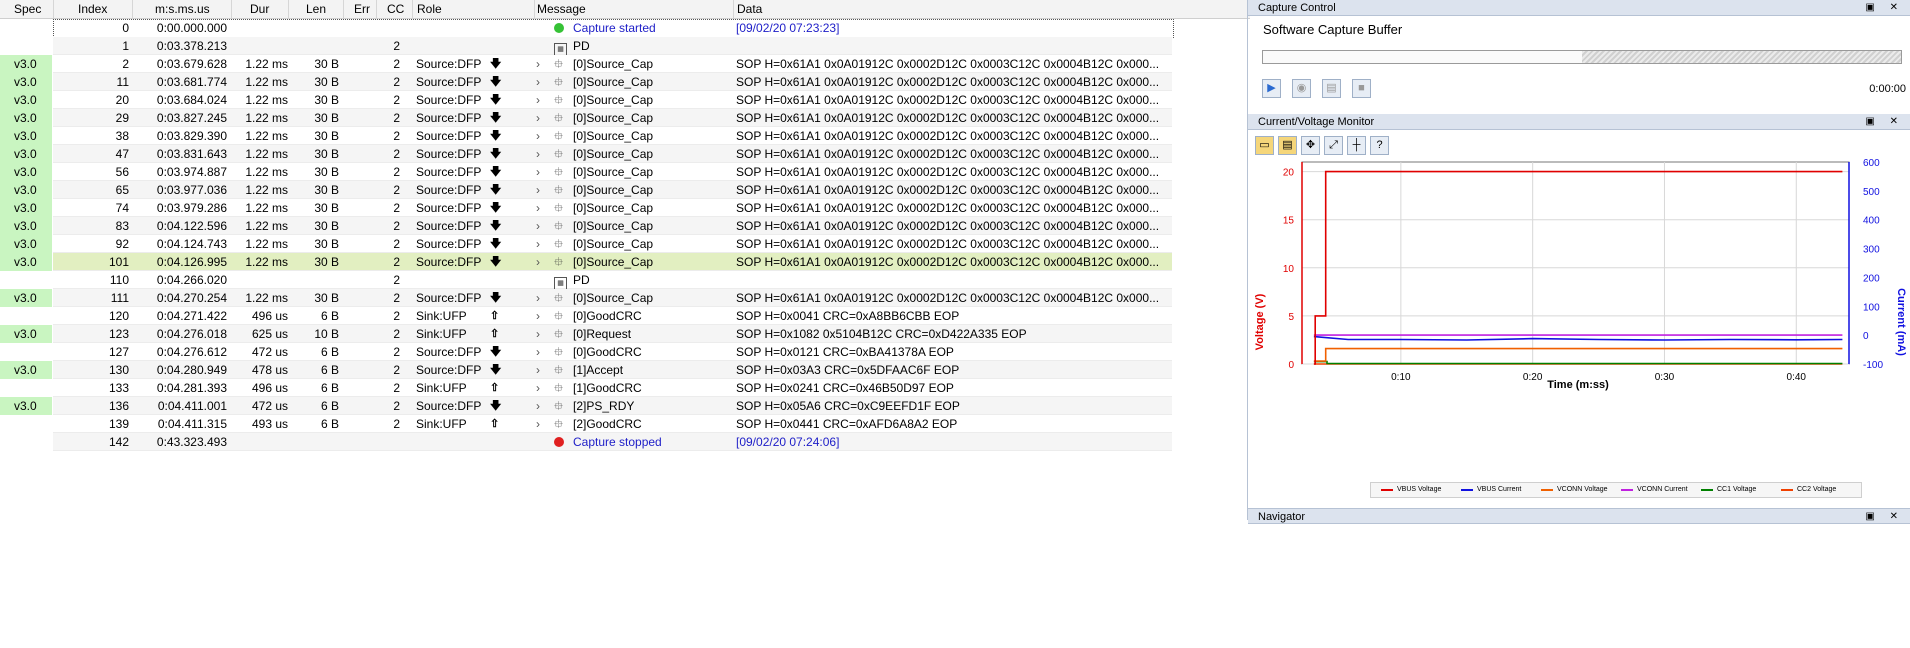 The height and width of the screenshot is (648, 1910). What do you see at coordinates (326, 82) in the screenshot?
I see `row-length: 30 B` at bounding box center [326, 82].